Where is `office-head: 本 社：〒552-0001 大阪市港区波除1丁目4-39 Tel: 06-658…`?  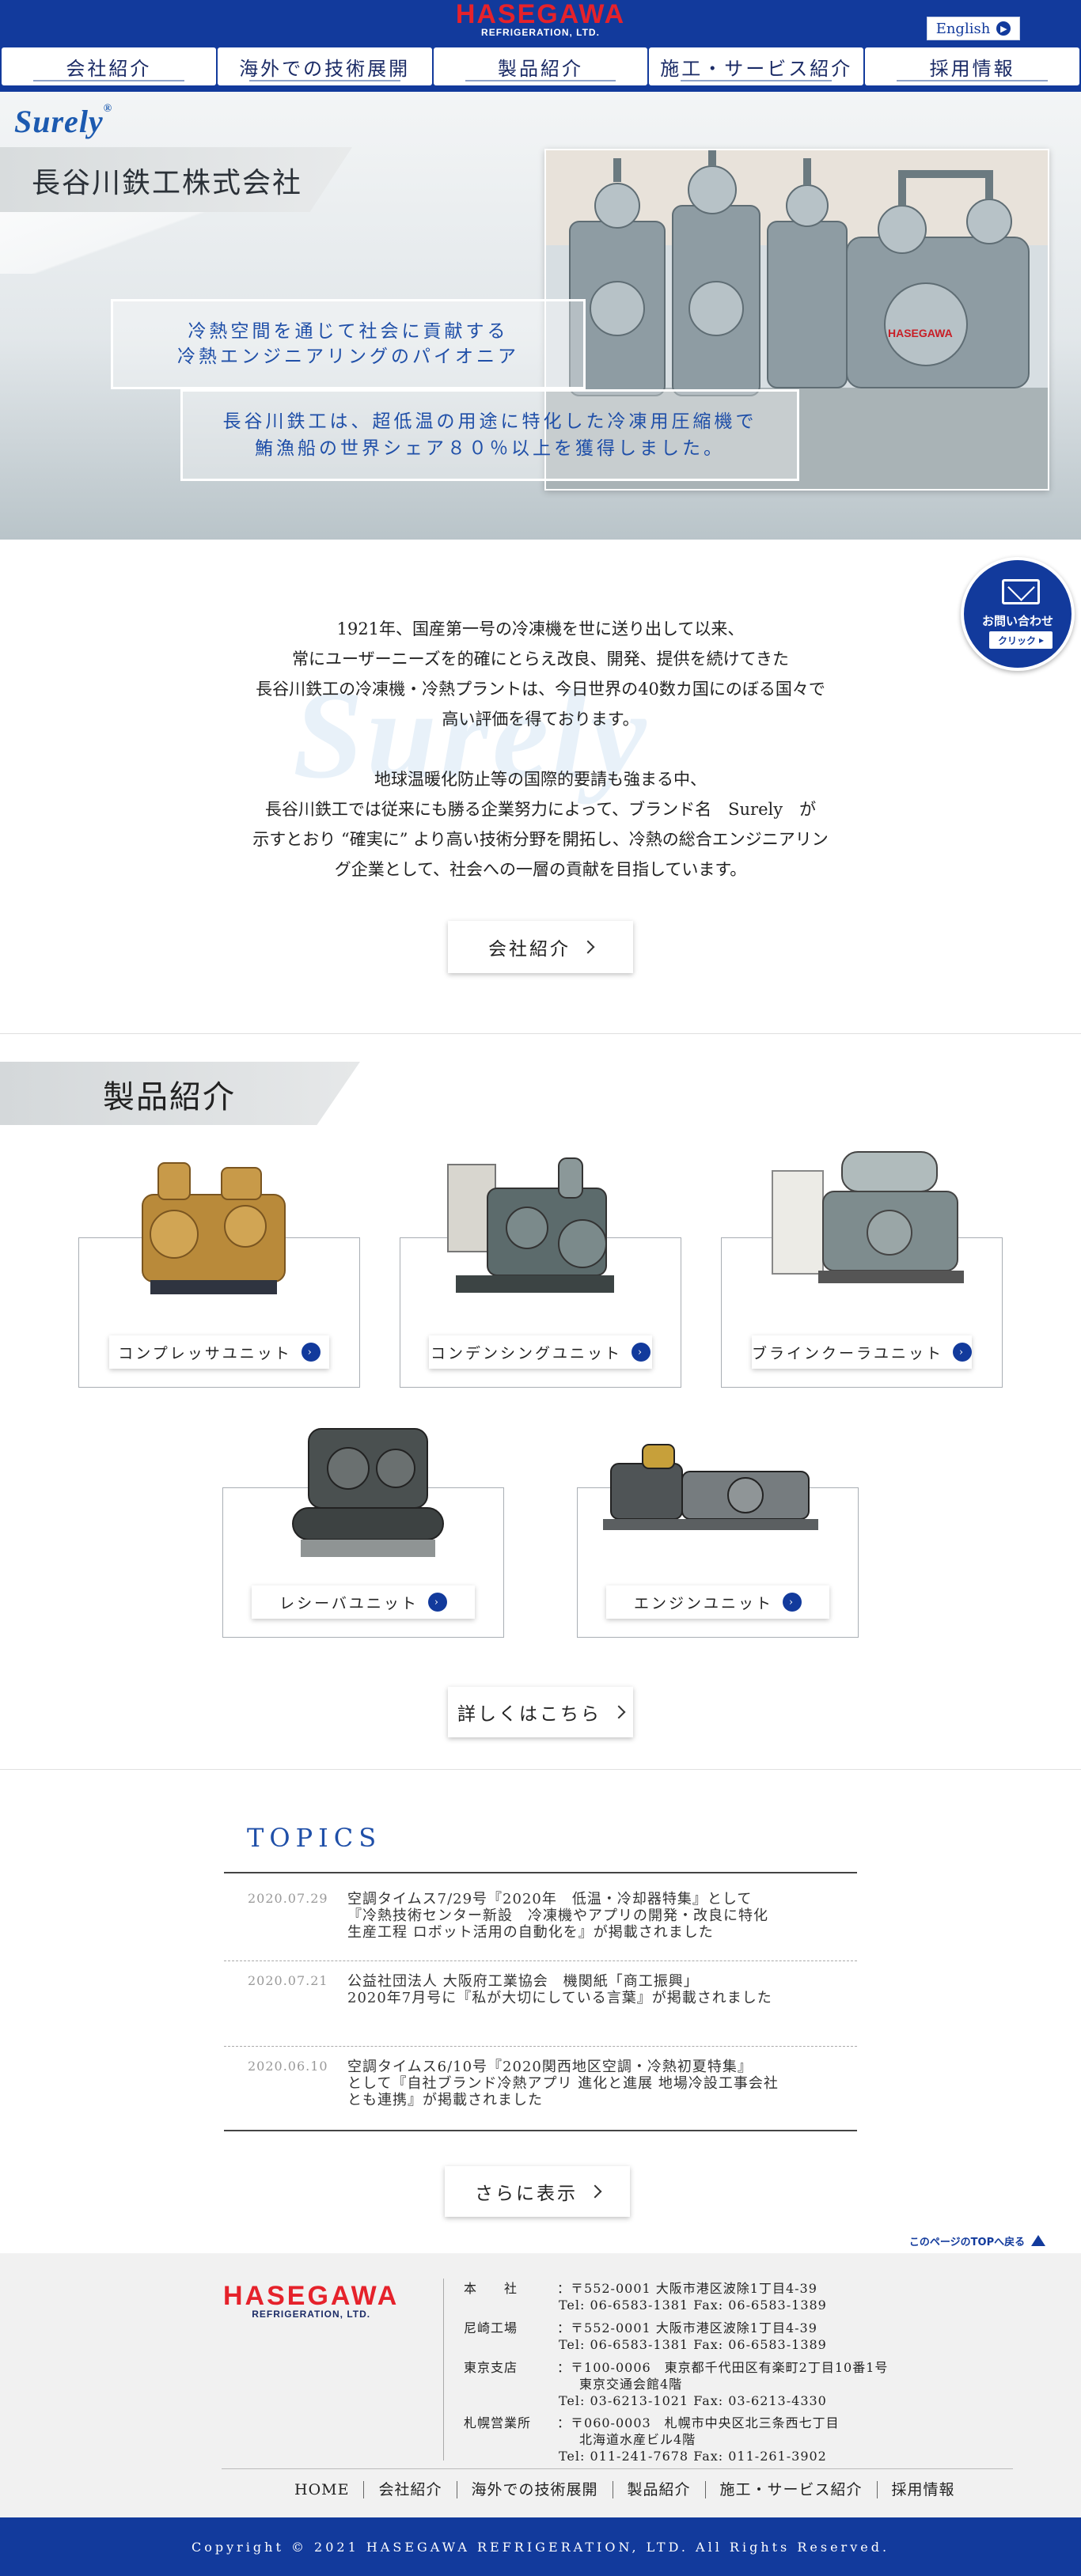
office-head: 本 社：〒552-0001 大阪市港区波除1丁目4-39 Tel: 06-658… is located at coordinates (733, 2296).